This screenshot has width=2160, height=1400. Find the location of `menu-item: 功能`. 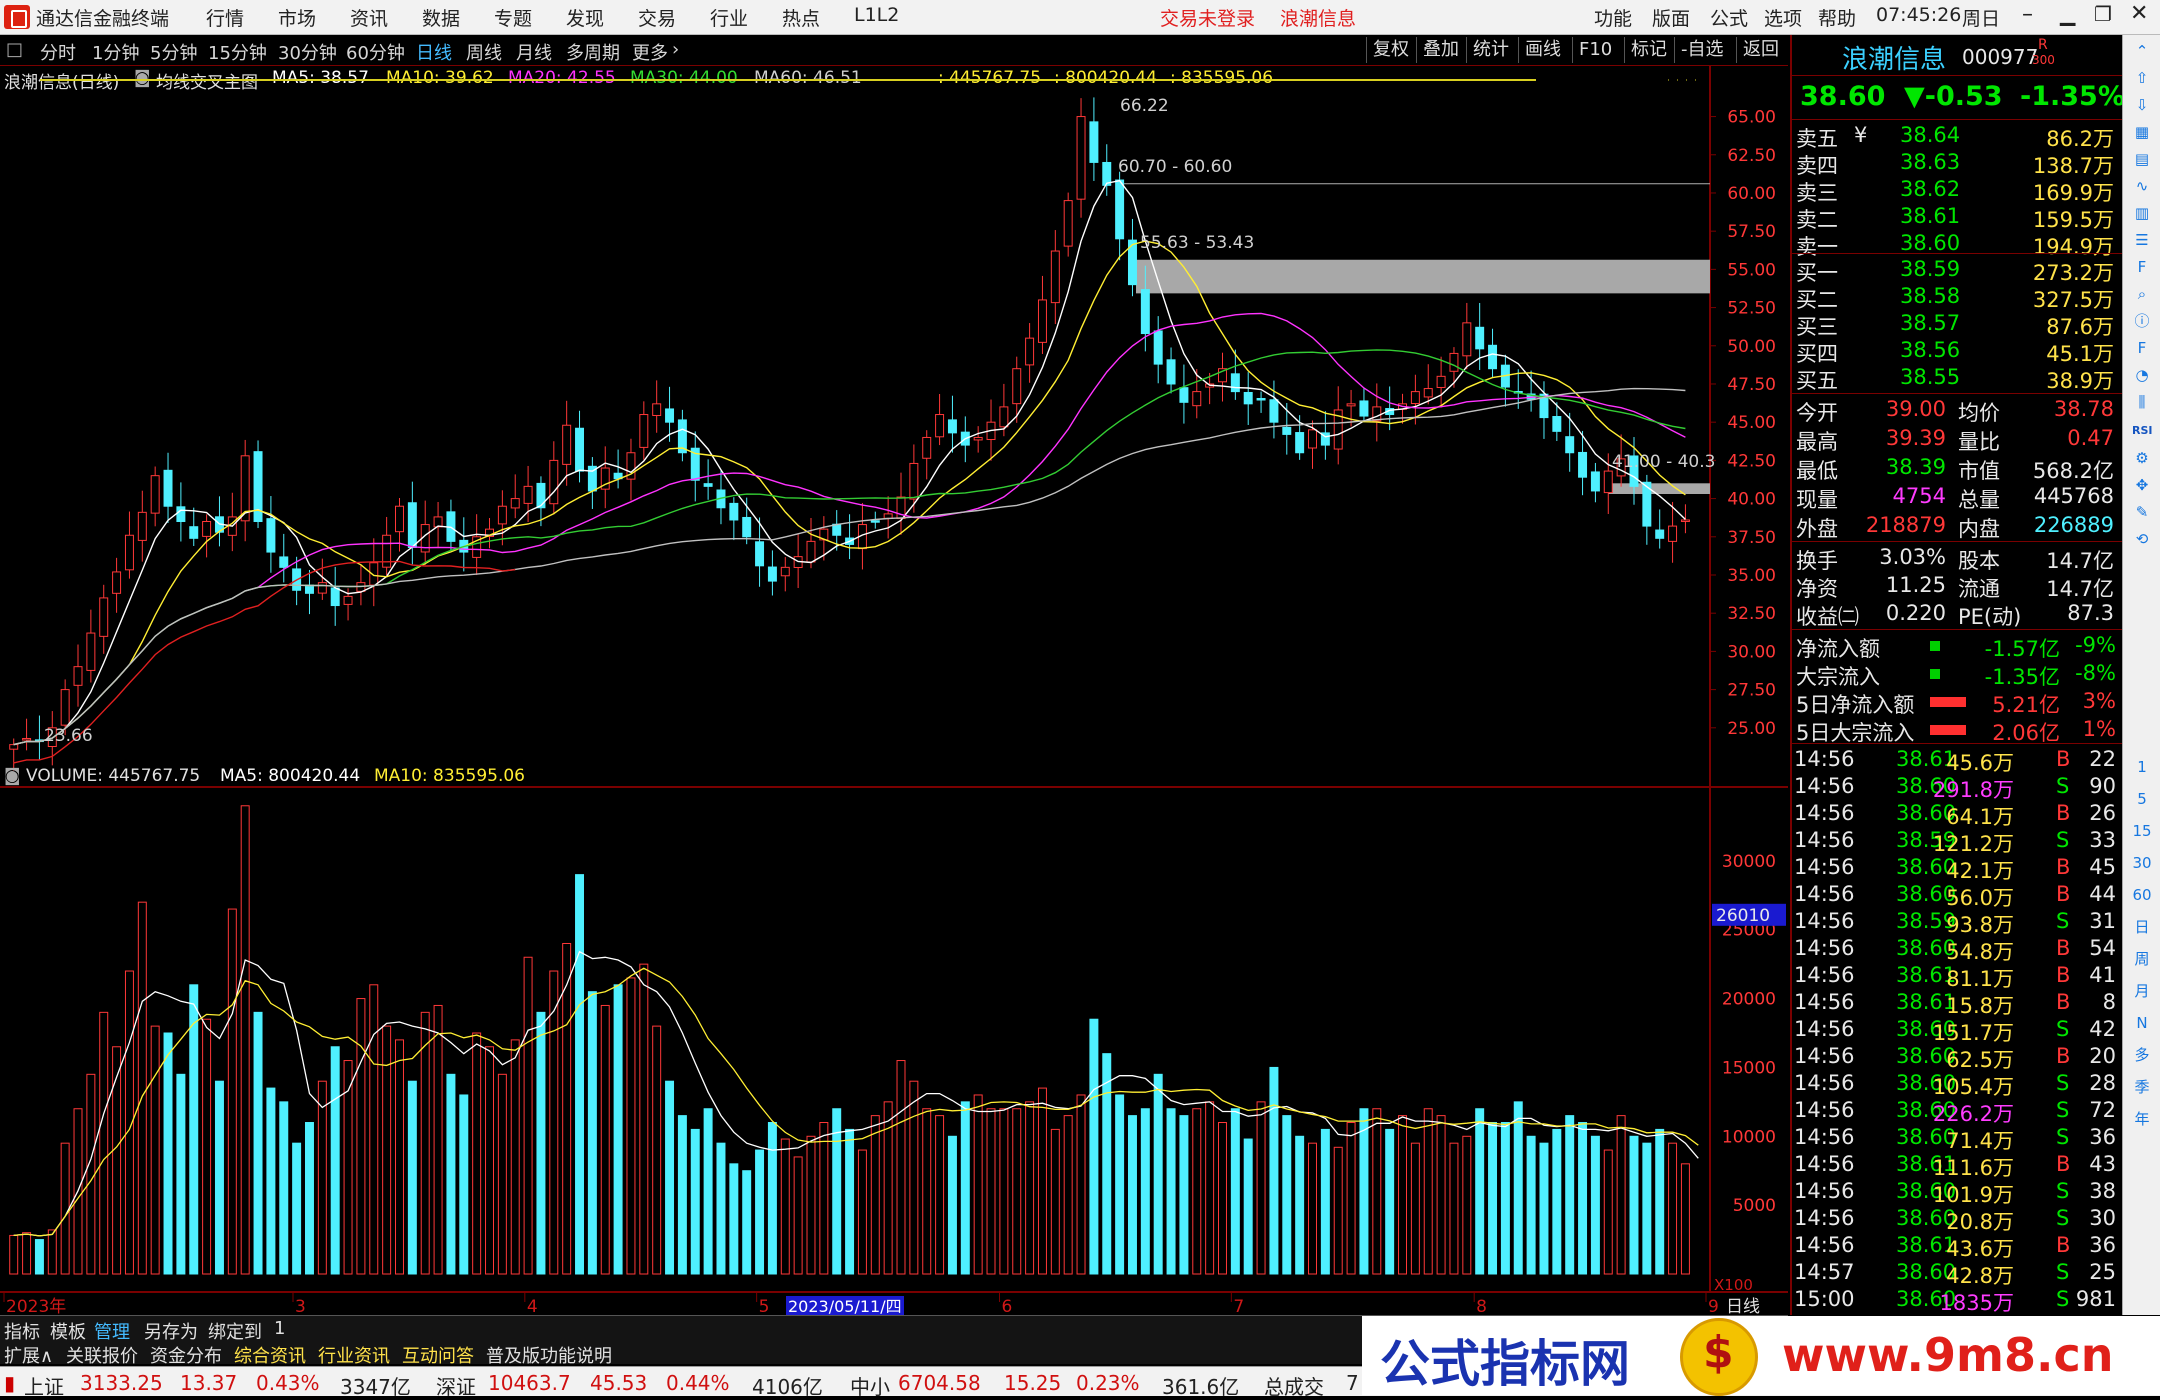

menu-item: 功能 is located at coordinates (1613, 17).